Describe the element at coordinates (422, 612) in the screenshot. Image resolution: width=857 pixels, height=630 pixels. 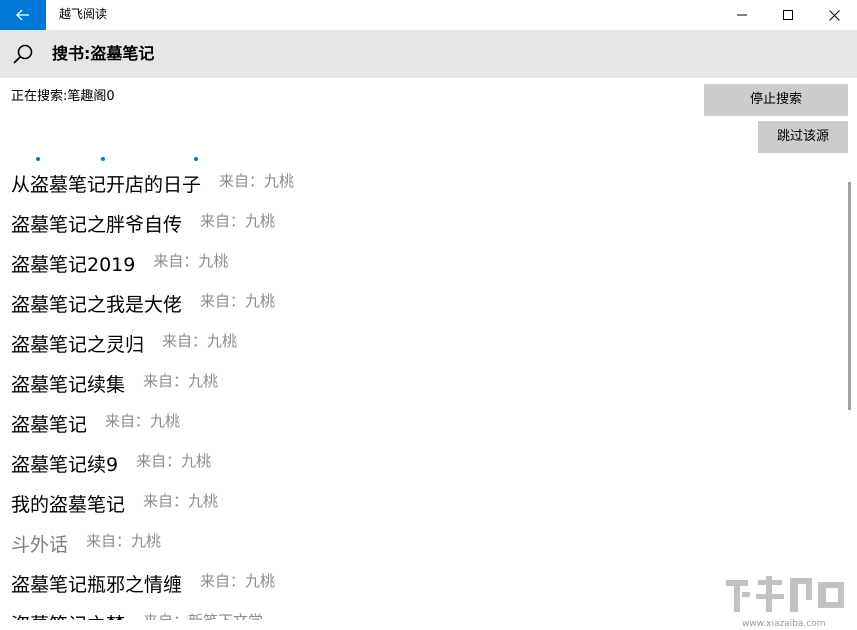
I see `result-item: 盗墓笔记之梦 来自：新笔下文学` at that location.